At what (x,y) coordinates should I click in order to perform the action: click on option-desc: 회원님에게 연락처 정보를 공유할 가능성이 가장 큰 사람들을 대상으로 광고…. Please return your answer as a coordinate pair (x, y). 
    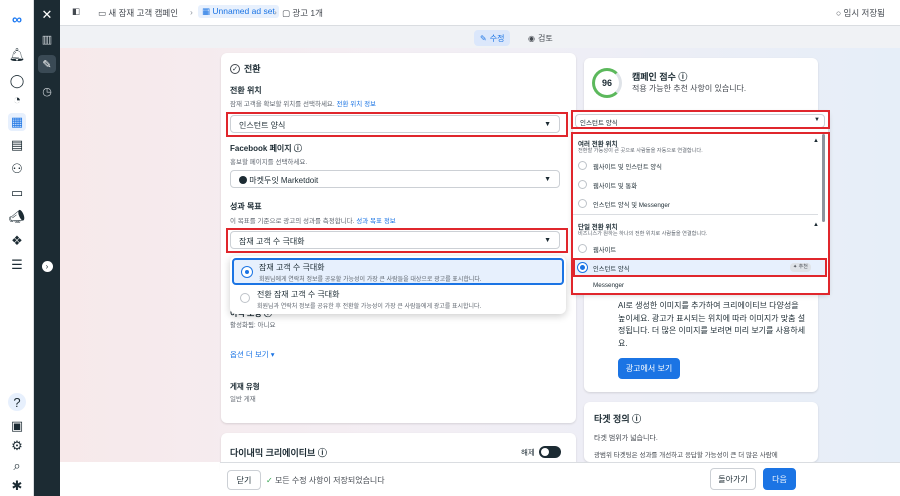
    Looking at the image, I should click on (370, 280).